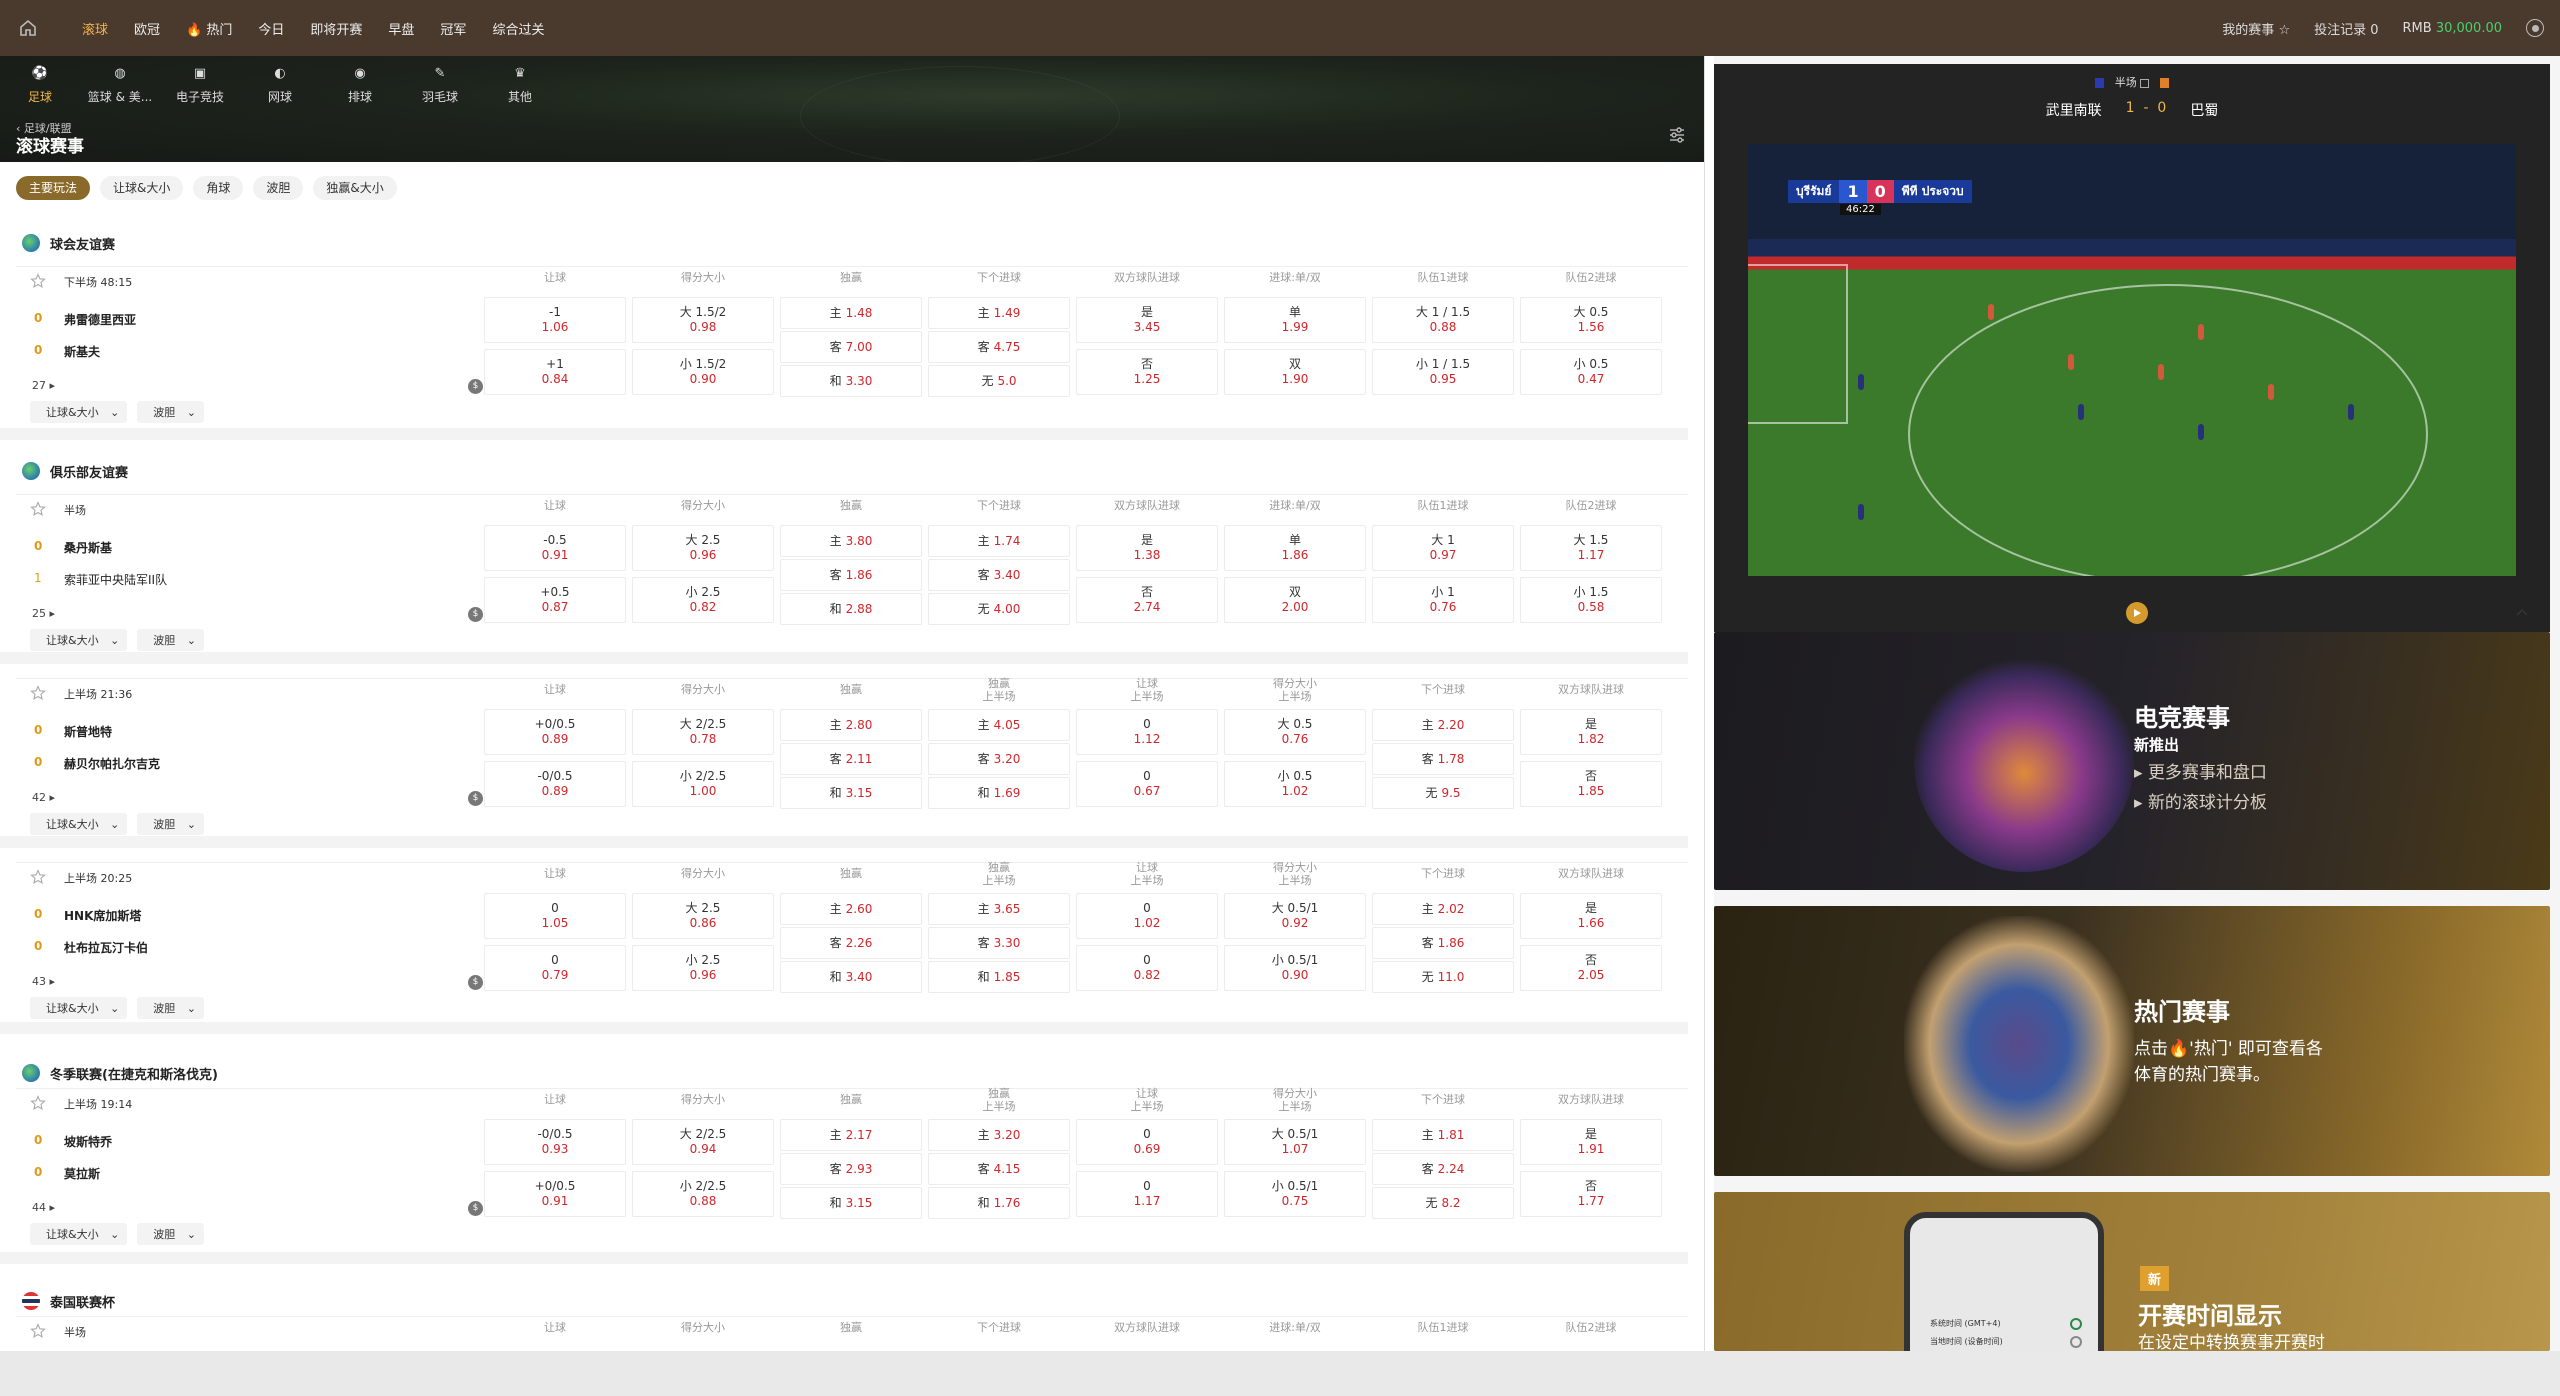  I want to click on odds-cell: 和 1.85, so click(999, 977).